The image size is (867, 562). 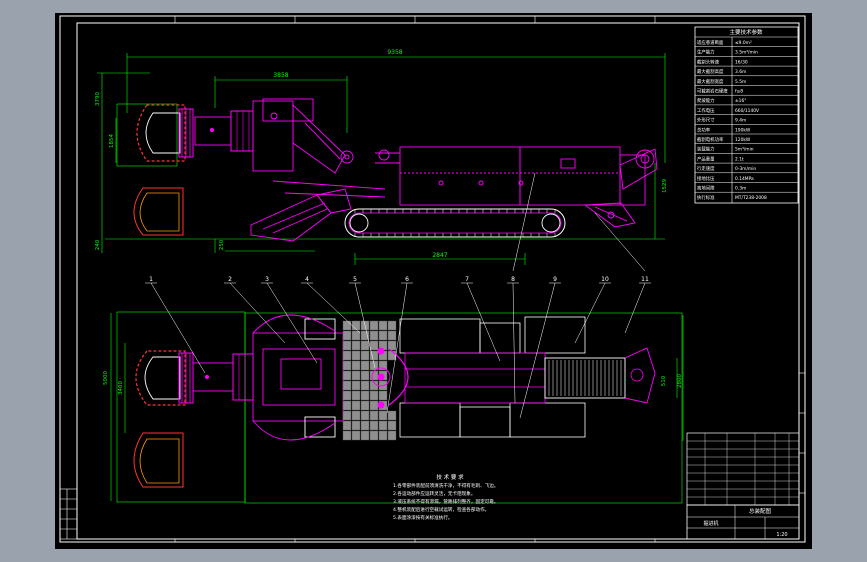 I want to click on callout-number: 3, so click(x=267, y=279).